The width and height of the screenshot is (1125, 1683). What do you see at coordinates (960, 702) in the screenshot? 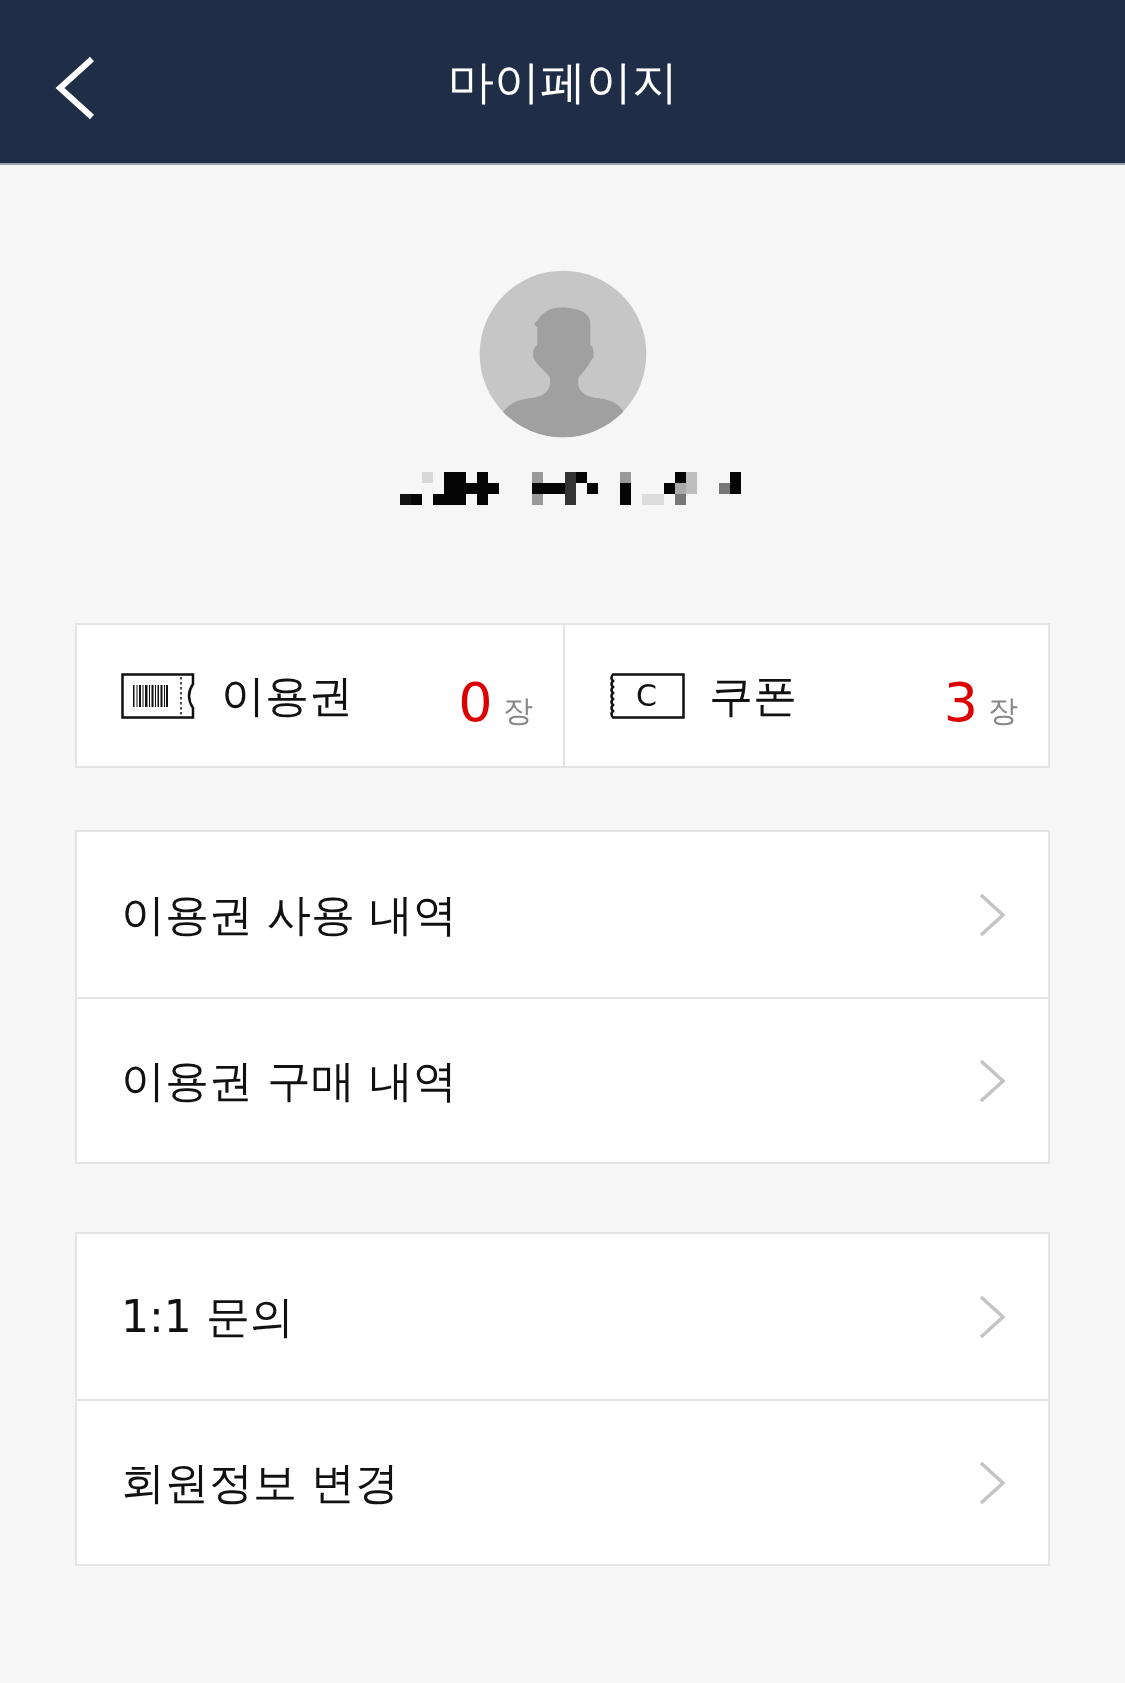
I see `count-value: 3` at bounding box center [960, 702].